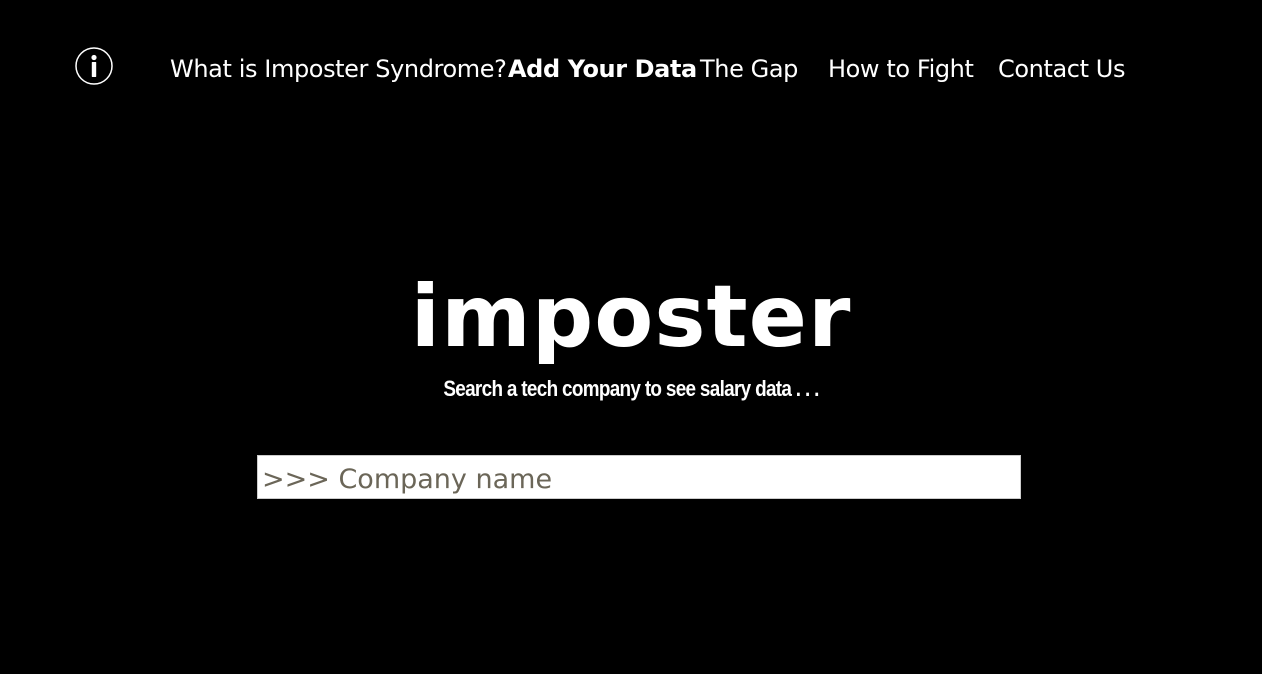 The image size is (1262, 674). I want to click on search-box, so click(639, 477).